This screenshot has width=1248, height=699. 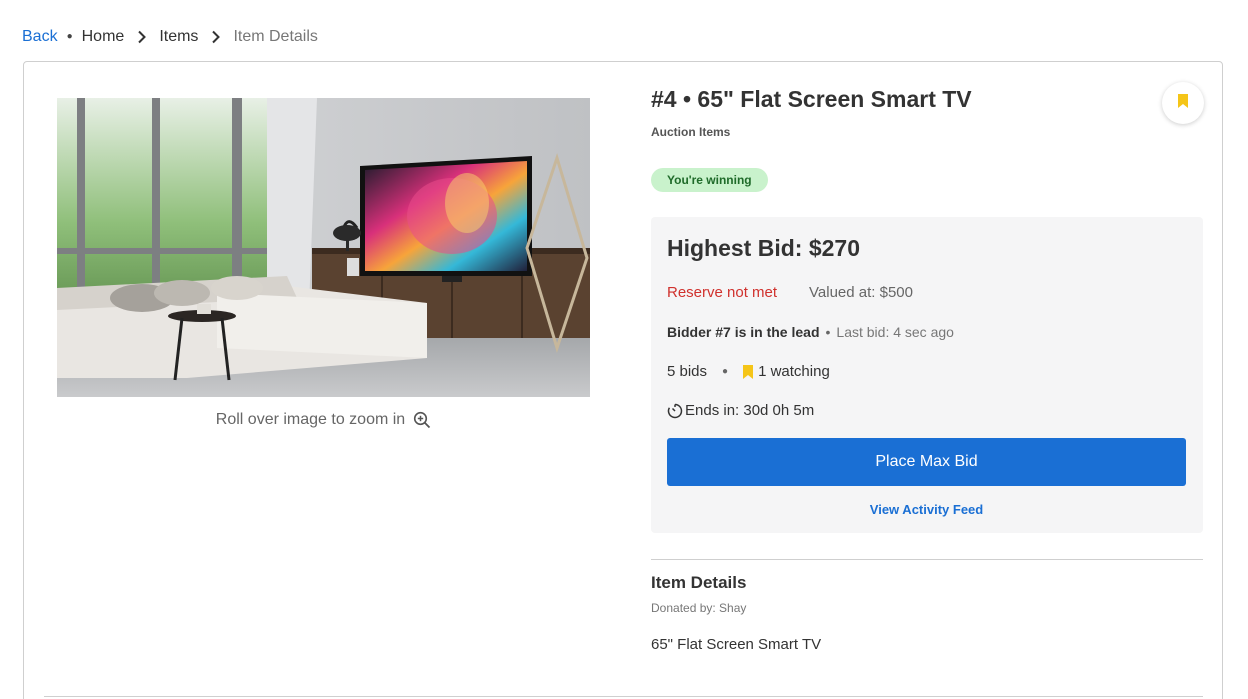 What do you see at coordinates (687, 371) in the screenshot?
I see `bid-count: 5 bids` at bounding box center [687, 371].